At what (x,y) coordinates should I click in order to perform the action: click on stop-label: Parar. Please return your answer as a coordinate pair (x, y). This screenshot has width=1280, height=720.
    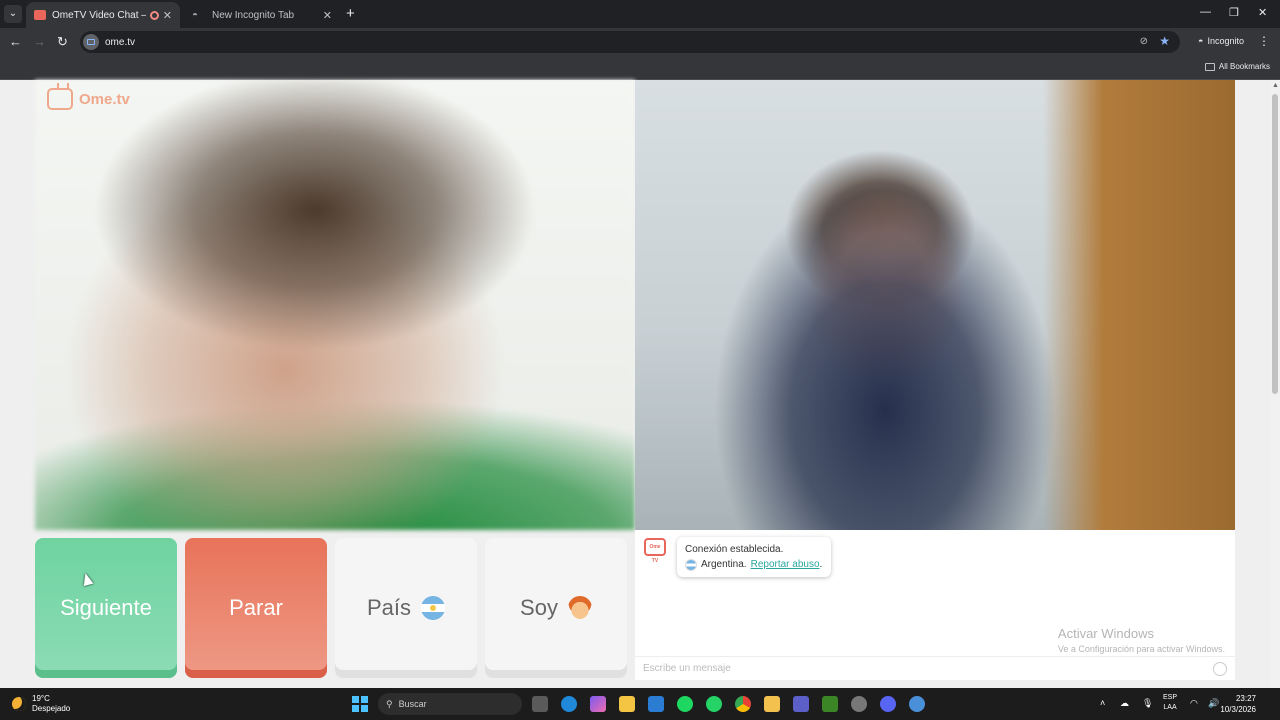
    Looking at the image, I should click on (256, 607).